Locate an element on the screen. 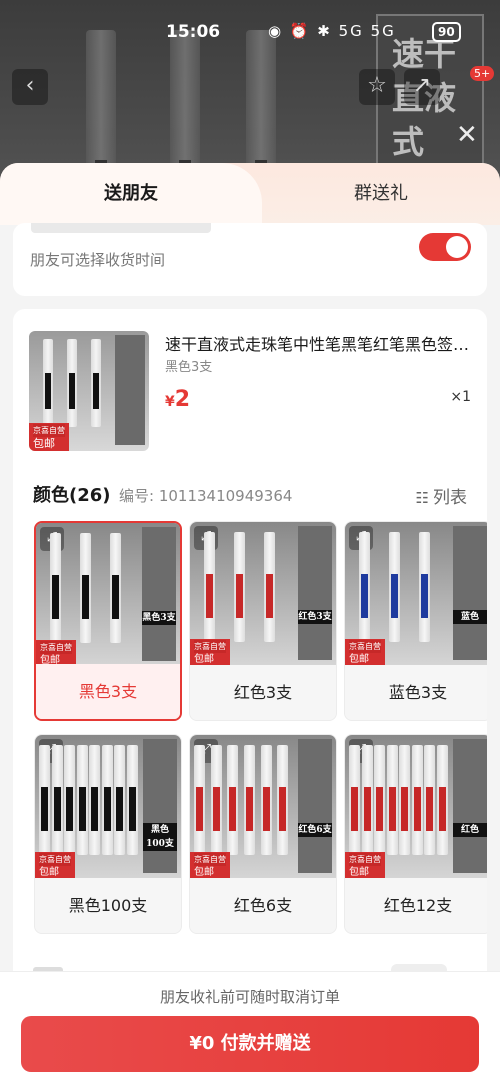 This screenshot has height=1085, width=500. color-option: ⤢黑色3支京喜自营包邮黑色3支 is located at coordinates (108, 621).